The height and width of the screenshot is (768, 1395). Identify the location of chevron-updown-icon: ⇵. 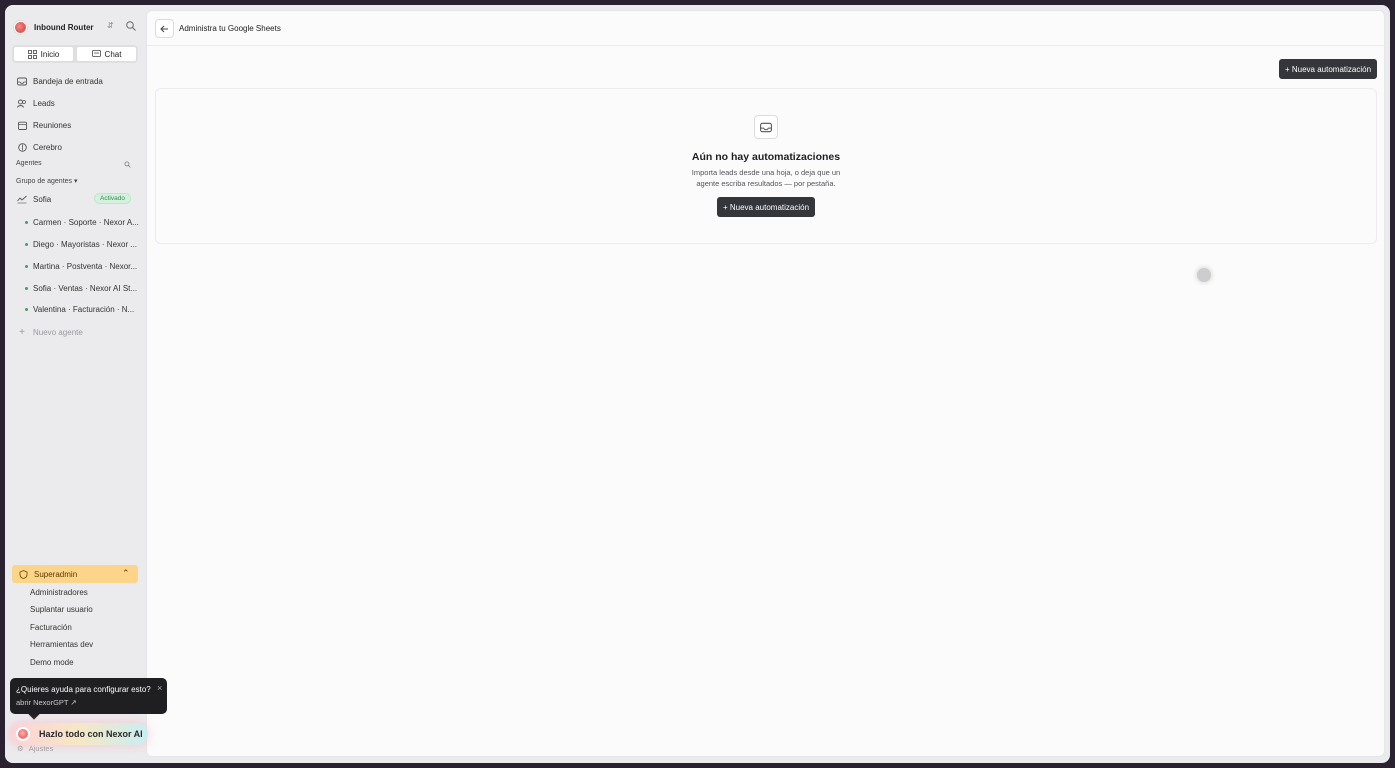
(110, 25).